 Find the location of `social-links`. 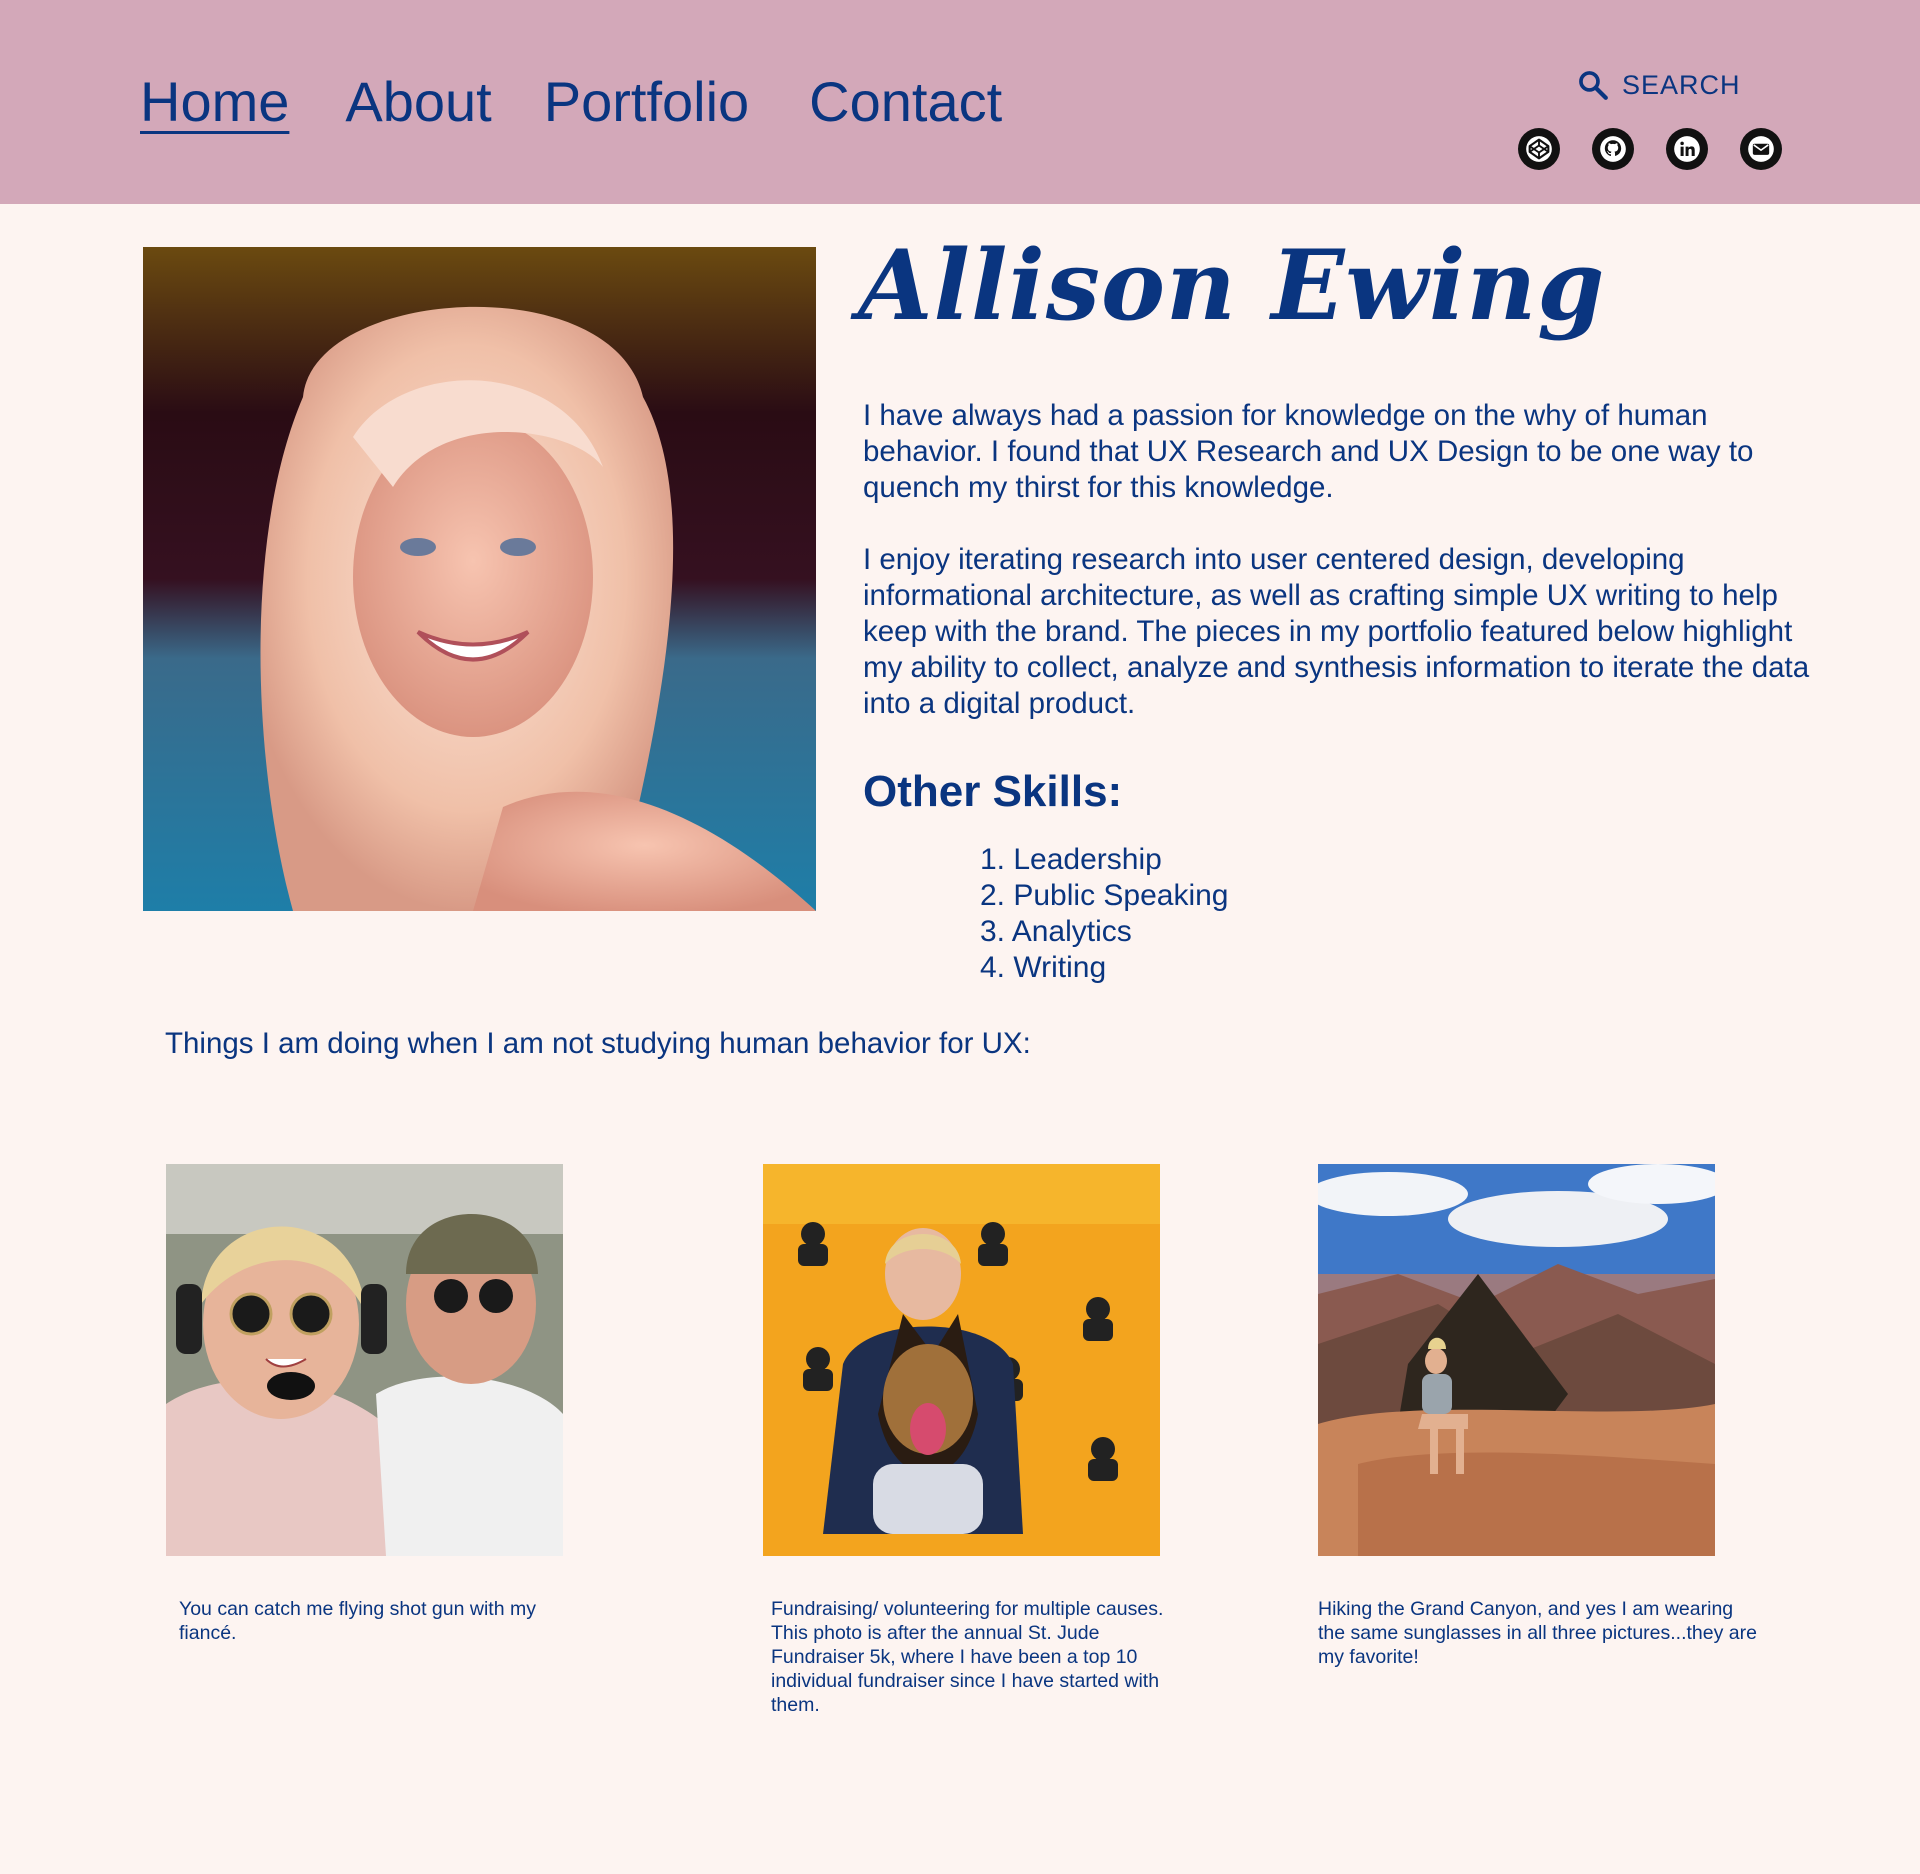

social-links is located at coordinates (1666, 149).